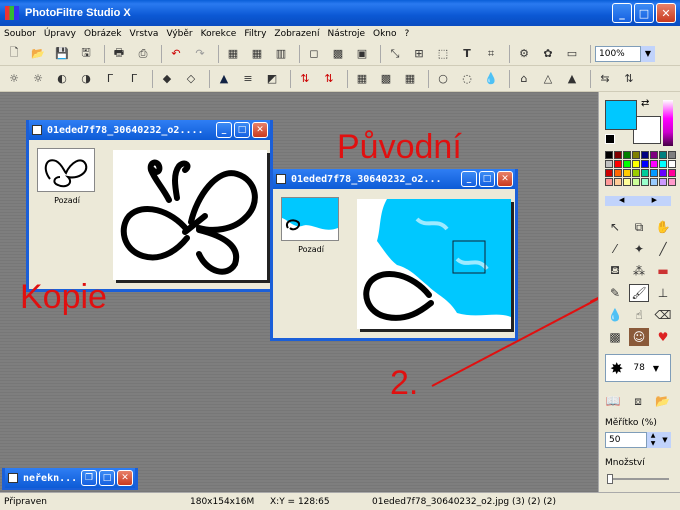  I want to click on magic-wand-tool-icon: ✦, so click(639, 249).